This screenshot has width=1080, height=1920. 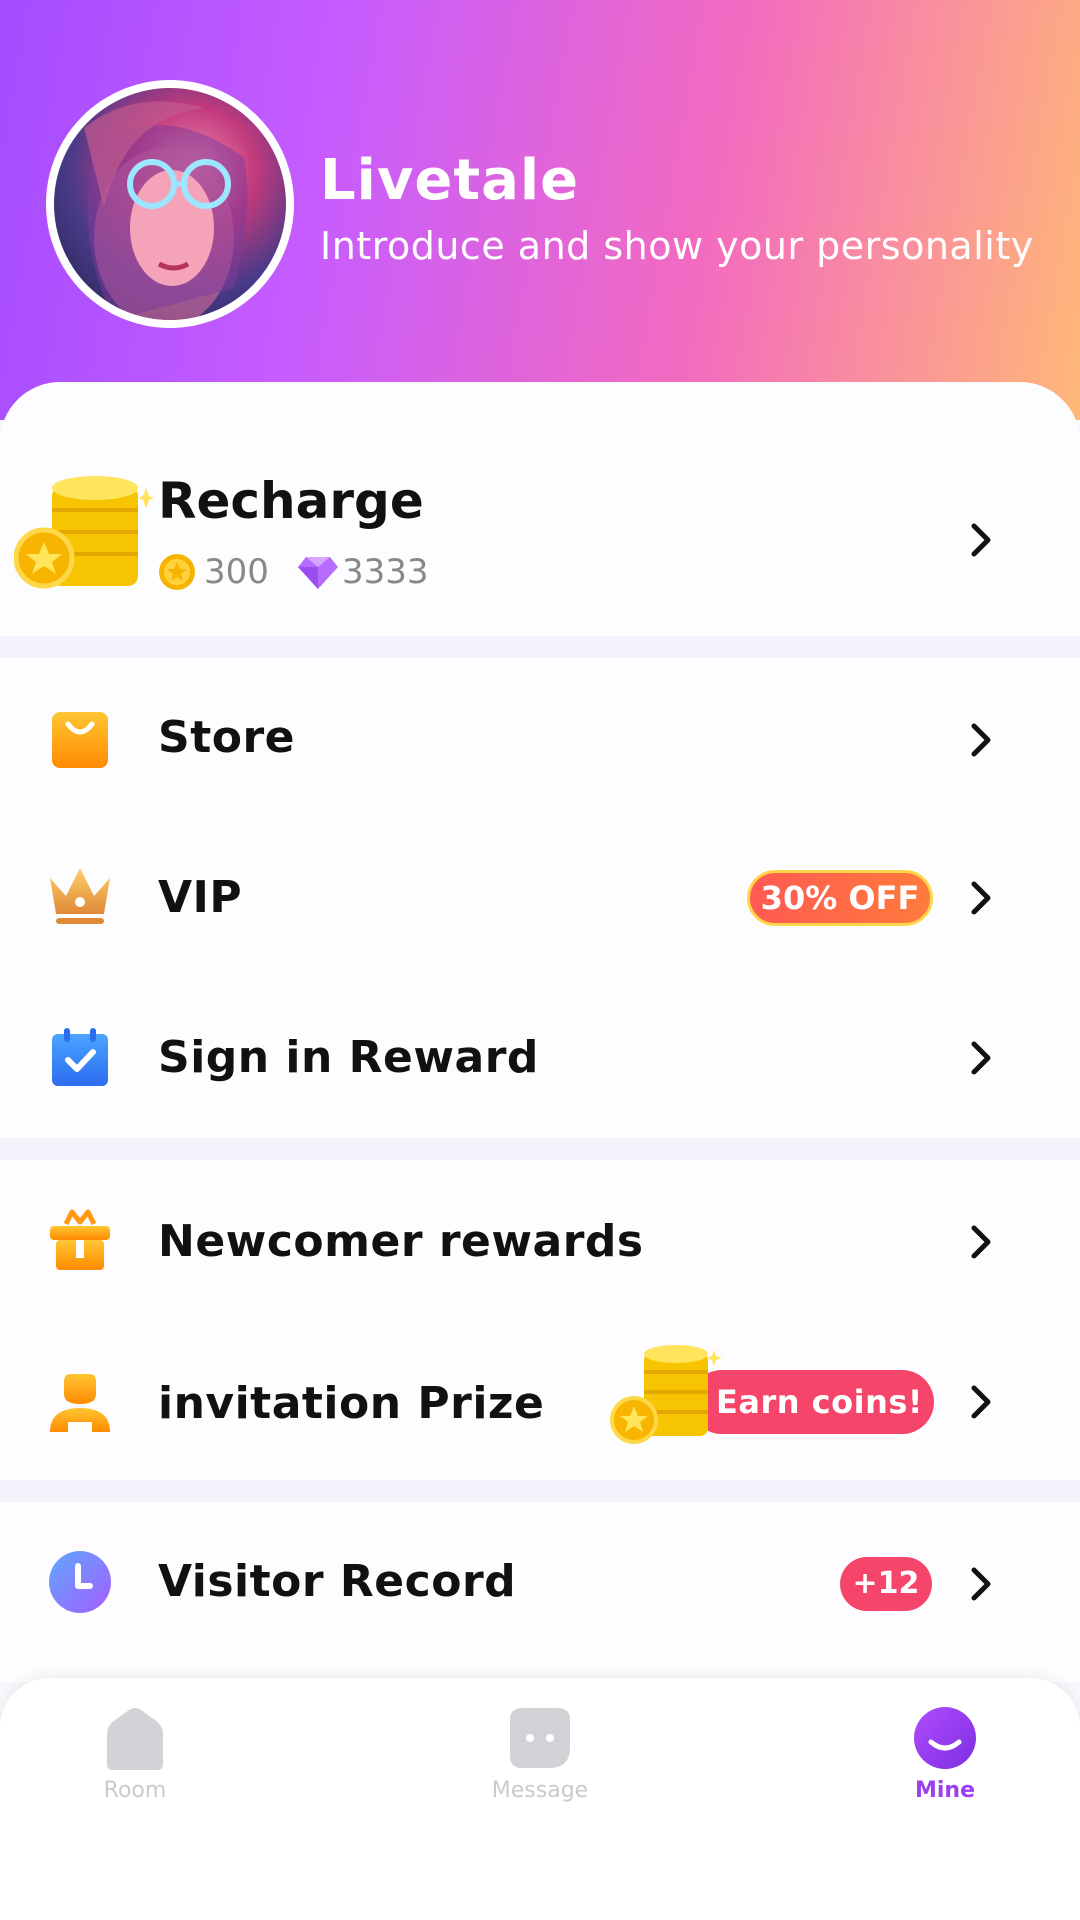 I want to click on avatar, so click(x=170, y=204).